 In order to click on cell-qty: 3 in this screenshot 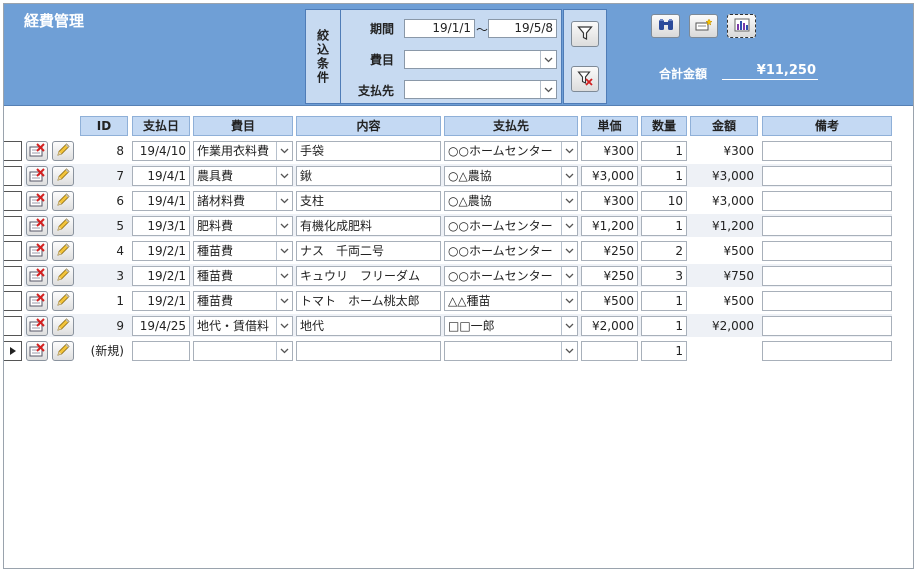, I will do `click(664, 276)`.